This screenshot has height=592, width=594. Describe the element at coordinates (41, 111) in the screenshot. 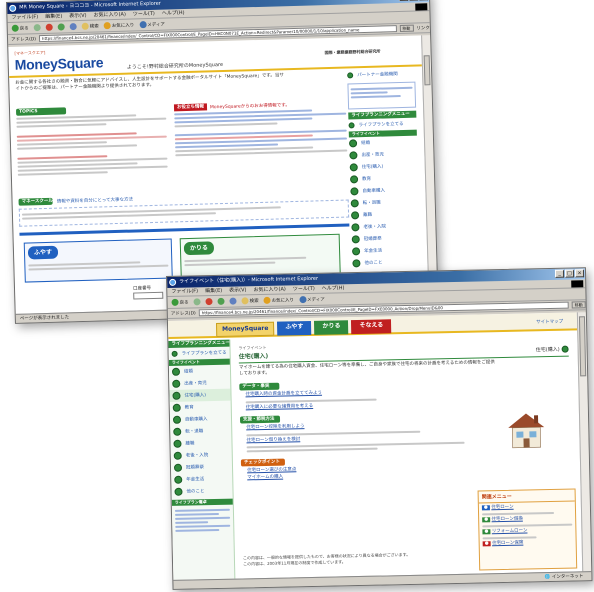

I see `topics-tab: TOPICS` at that location.